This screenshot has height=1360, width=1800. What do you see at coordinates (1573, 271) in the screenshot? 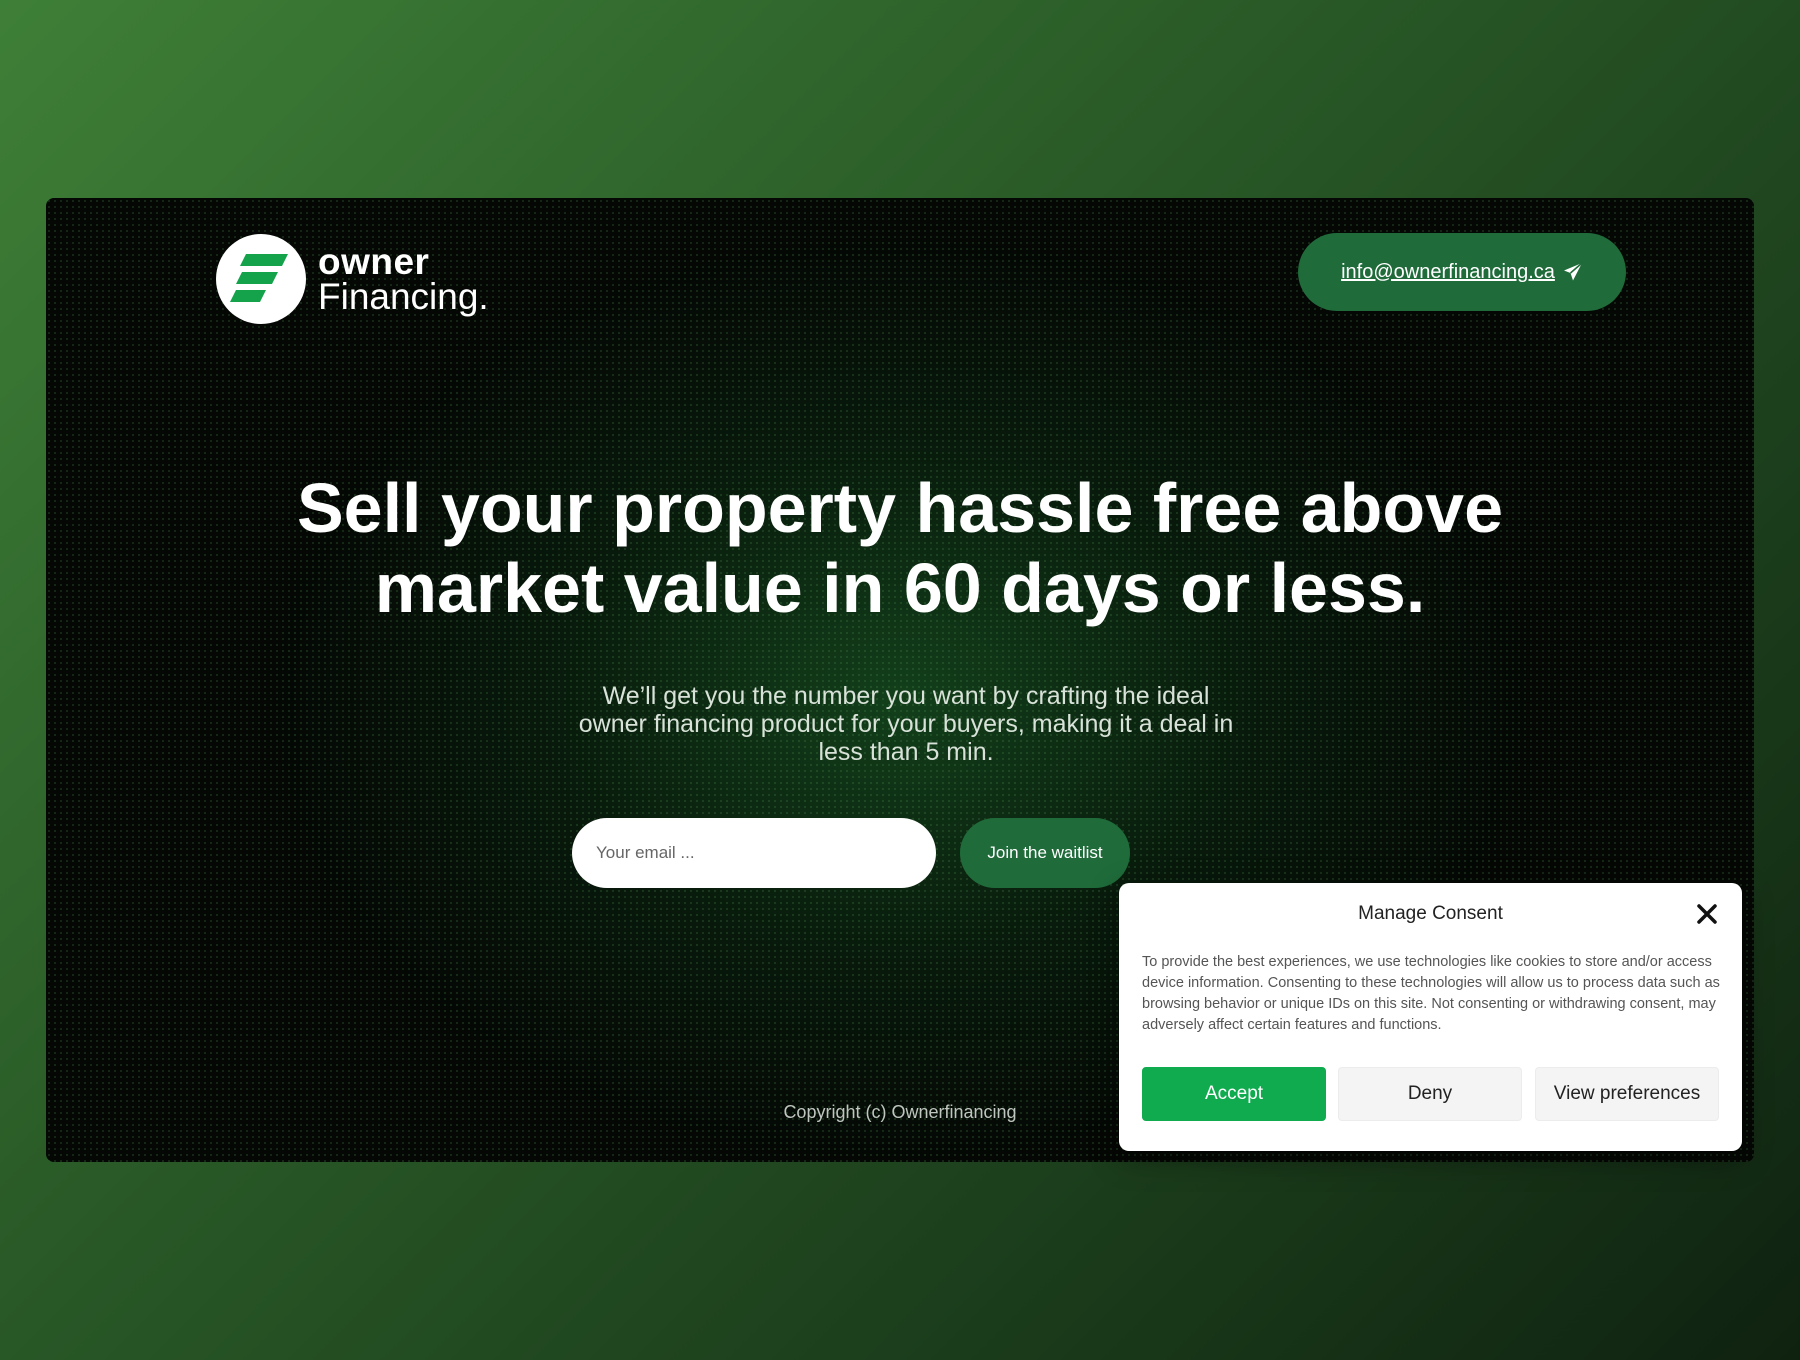
I see `paper-plane-icon` at bounding box center [1573, 271].